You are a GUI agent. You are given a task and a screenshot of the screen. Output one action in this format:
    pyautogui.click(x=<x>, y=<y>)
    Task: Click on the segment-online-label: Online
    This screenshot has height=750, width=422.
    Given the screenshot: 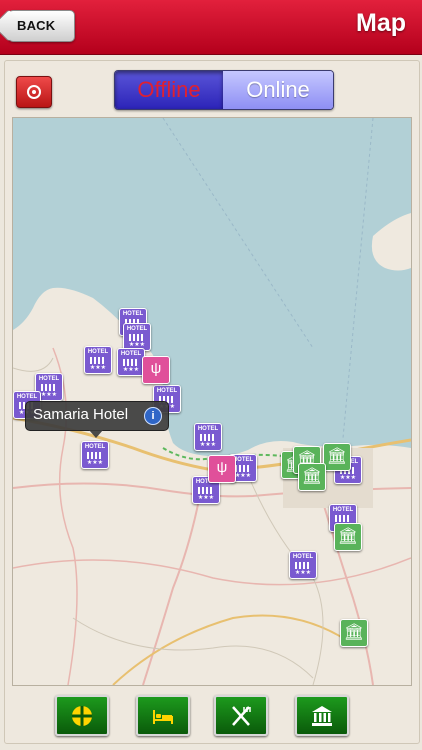 What is the action you would take?
    pyautogui.click(x=278, y=89)
    